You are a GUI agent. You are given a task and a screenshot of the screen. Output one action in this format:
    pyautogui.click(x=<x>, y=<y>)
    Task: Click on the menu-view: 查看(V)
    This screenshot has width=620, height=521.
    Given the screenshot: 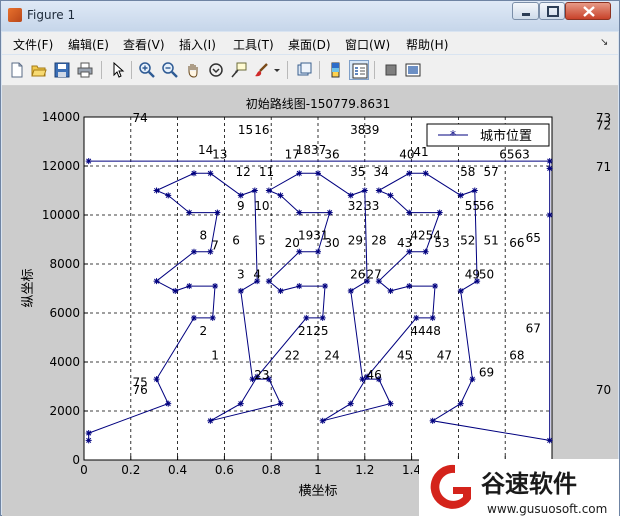 What is the action you would take?
    pyautogui.click(x=144, y=44)
    